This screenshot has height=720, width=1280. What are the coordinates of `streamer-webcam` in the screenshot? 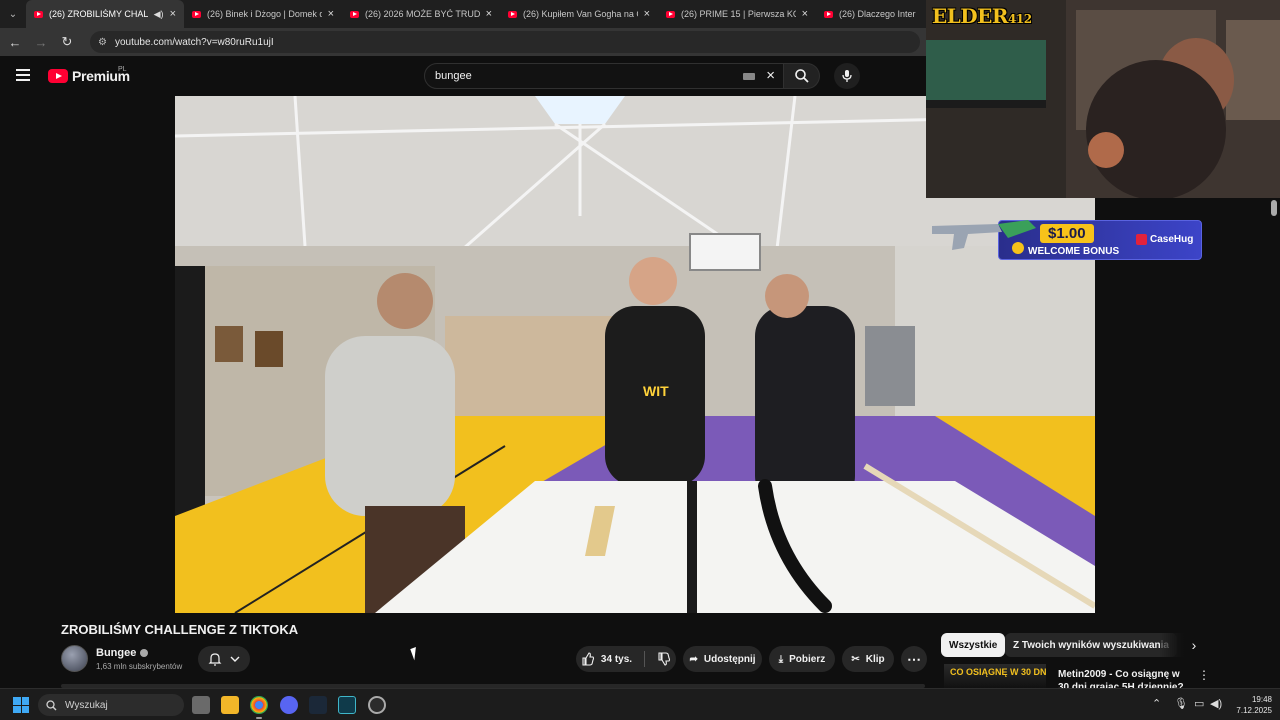 It's located at (1103, 99).